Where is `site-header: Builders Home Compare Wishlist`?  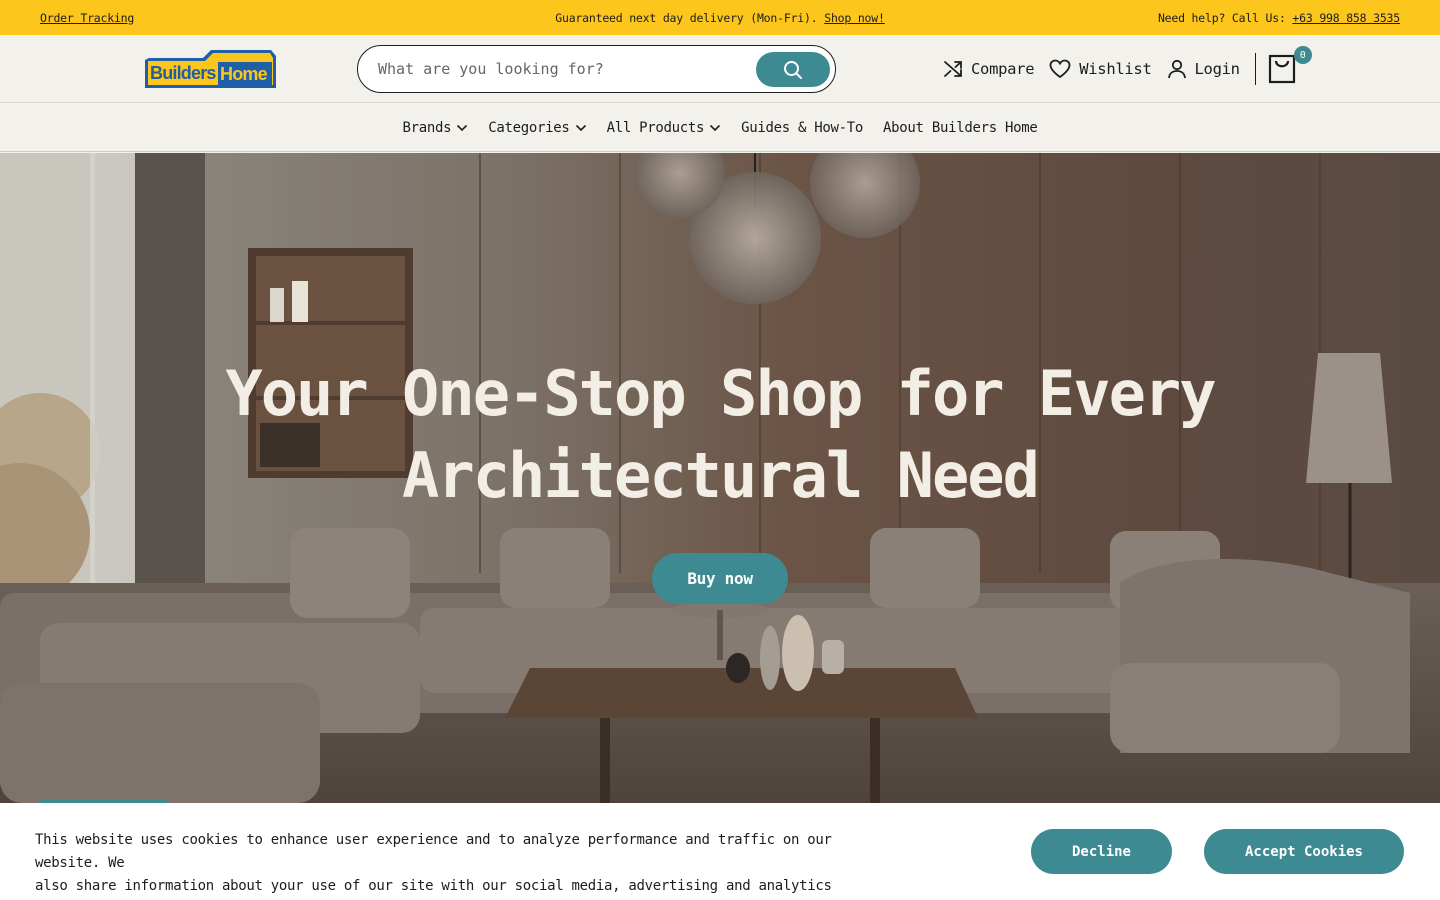 site-header: Builders Home Compare Wishlist is located at coordinates (720, 69).